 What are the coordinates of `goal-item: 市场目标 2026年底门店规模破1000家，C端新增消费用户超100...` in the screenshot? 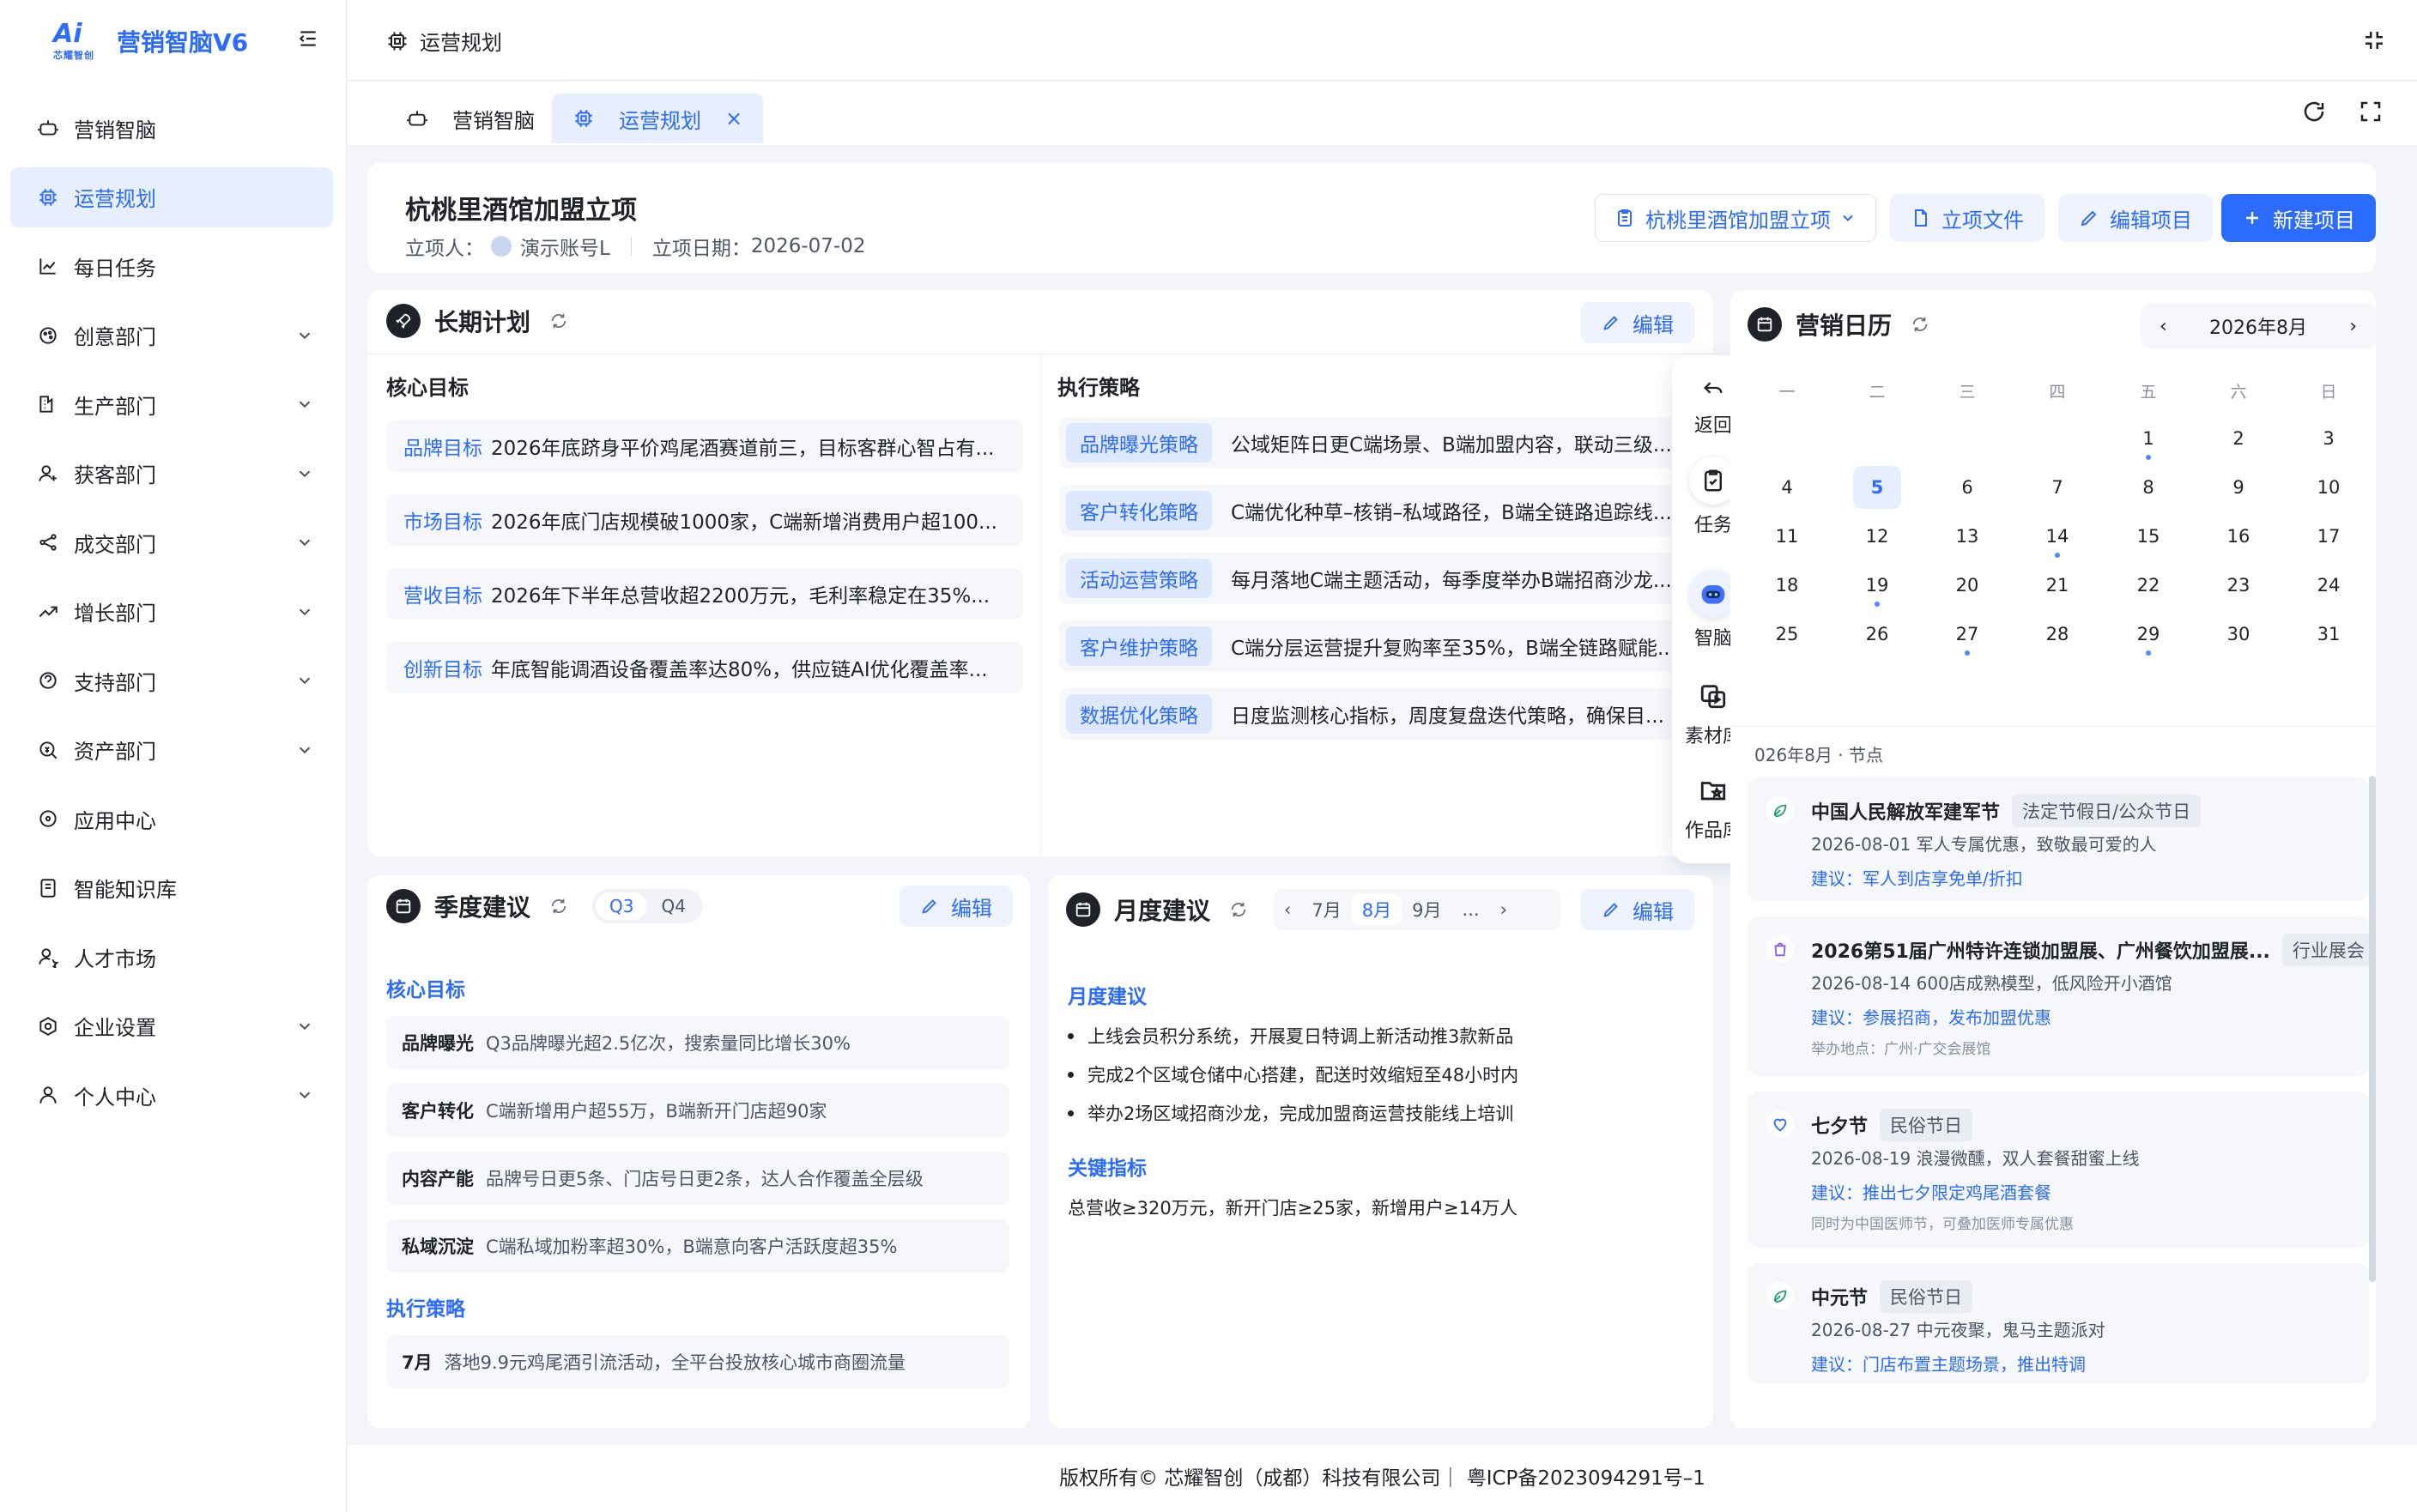 It's located at (704, 520).